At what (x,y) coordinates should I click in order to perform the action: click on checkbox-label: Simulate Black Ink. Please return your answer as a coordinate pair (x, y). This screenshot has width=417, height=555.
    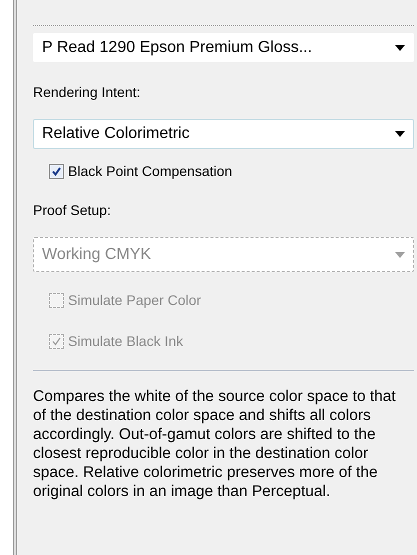
    Looking at the image, I should click on (126, 341).